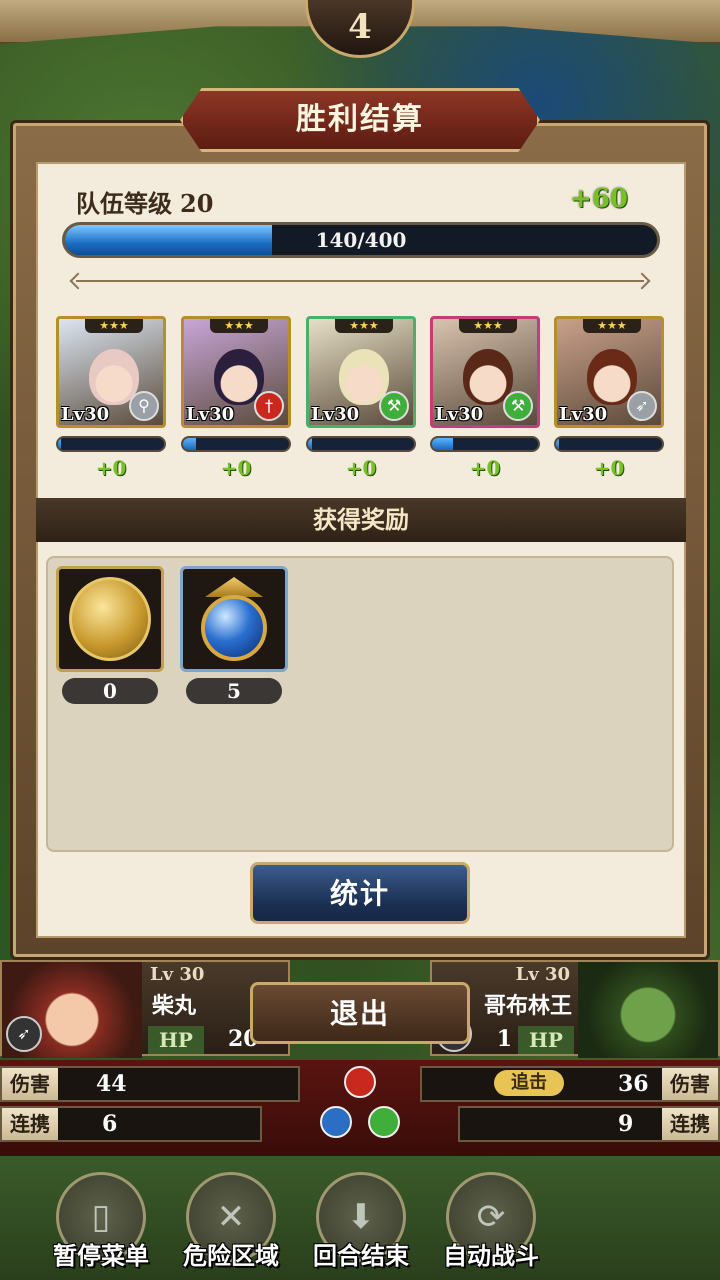 This screenshot has height=1280, width=720. Describe the element at coordinates (231, 1222) in the screenshot. I see `danger-zone-button: ✕ 危险区域` at that location.